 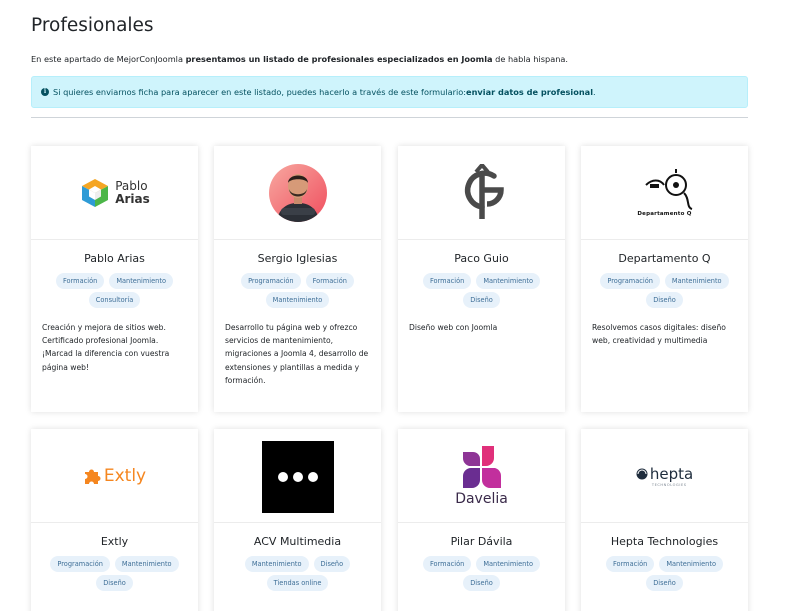 I want to click on card-logo-area: hepta TECHNOLOGIES, so click(x=664, y=476).